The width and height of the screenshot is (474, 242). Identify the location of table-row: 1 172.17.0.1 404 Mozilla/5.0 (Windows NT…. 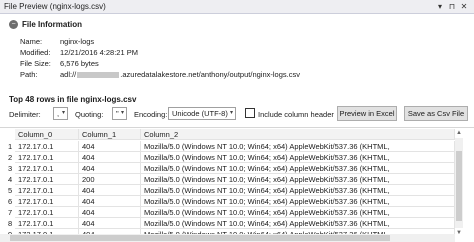
(237, 146).